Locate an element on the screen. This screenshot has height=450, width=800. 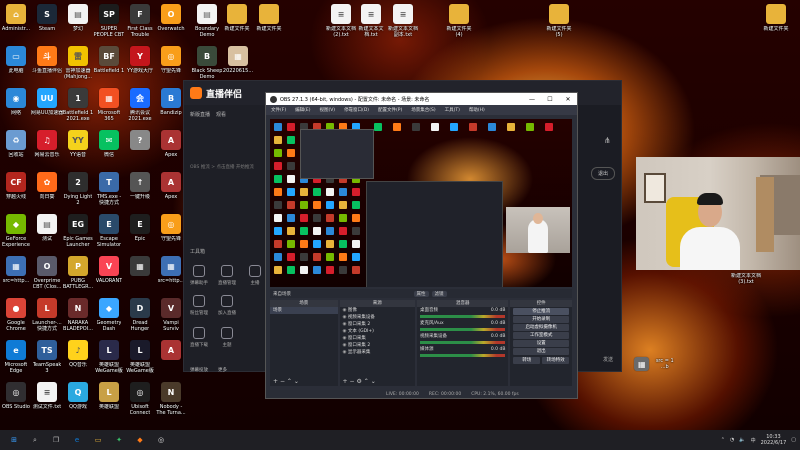
control-button: 工作室模式 is located at coordinates (541, 335).